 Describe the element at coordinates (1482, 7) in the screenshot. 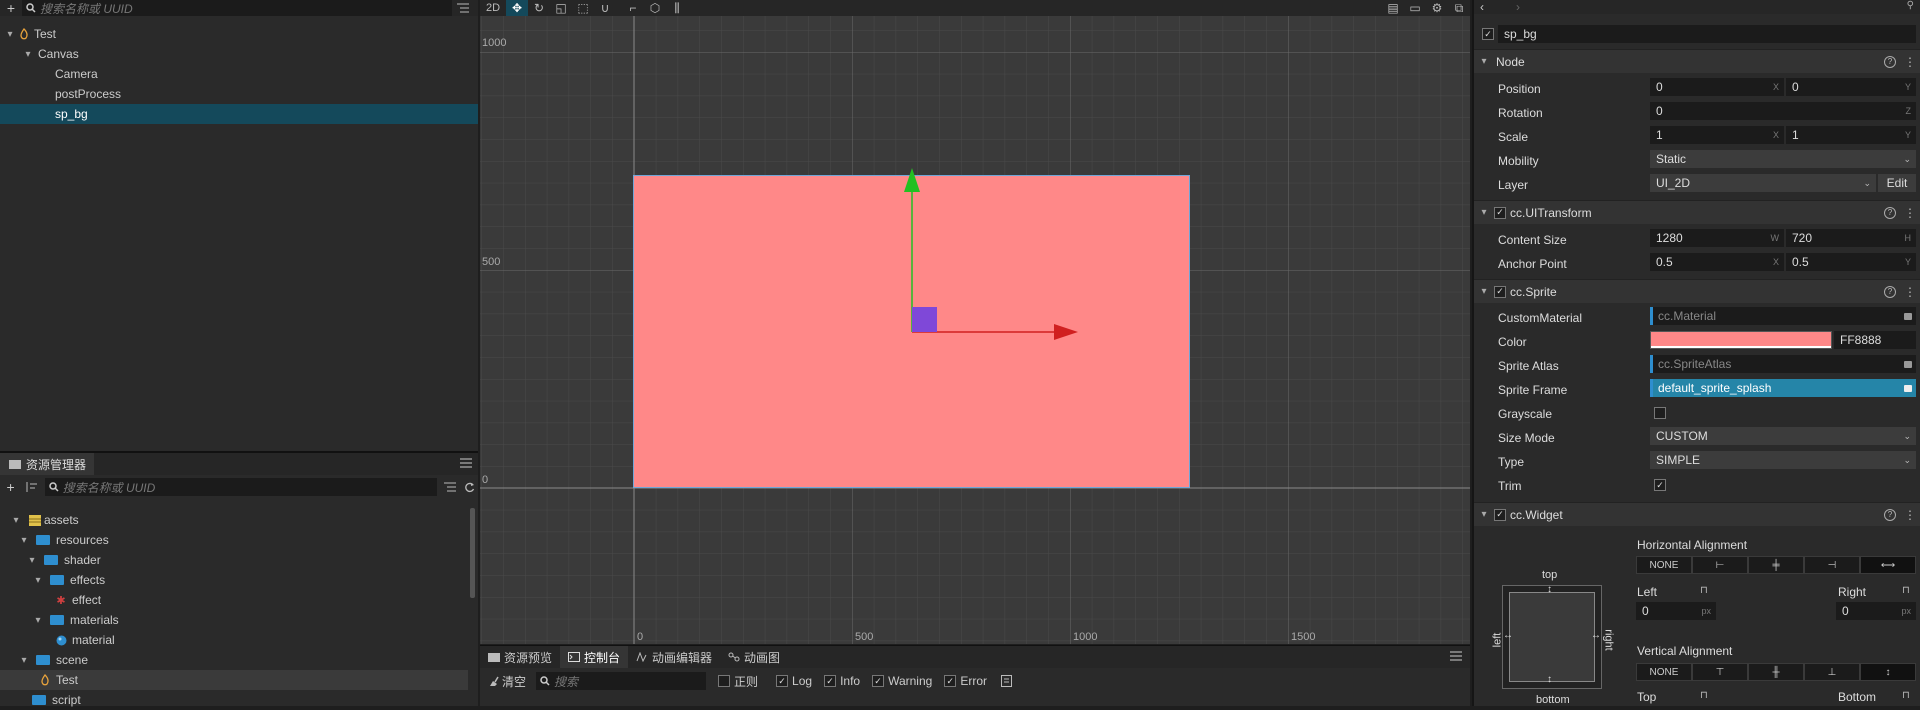

I see `back-arrow-icon: ‹` at that location.